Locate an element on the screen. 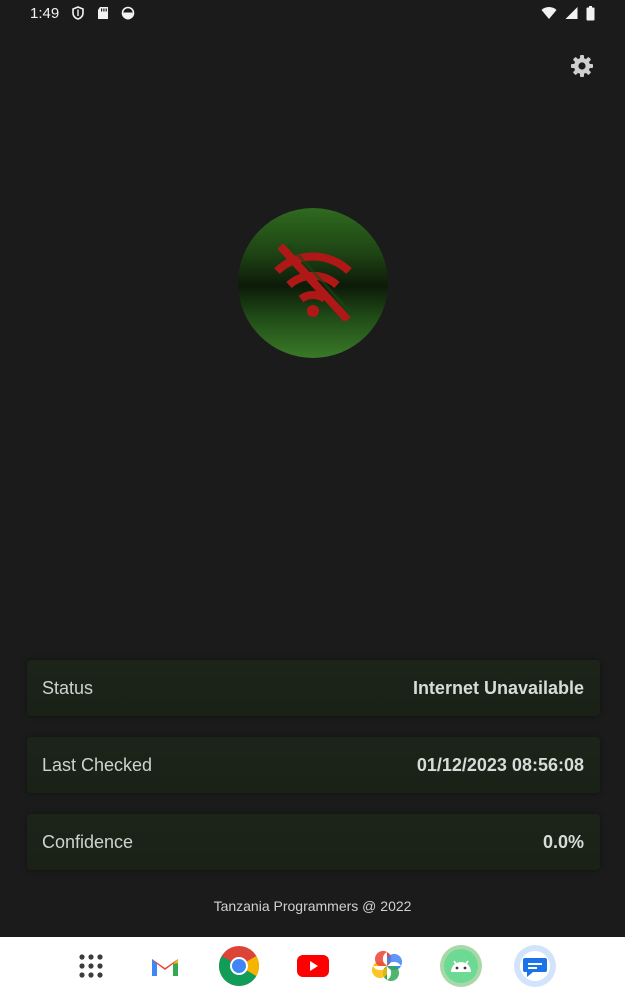 This screenshot has height=1000, width=625. settings-button is located at coordinates (582, 68).